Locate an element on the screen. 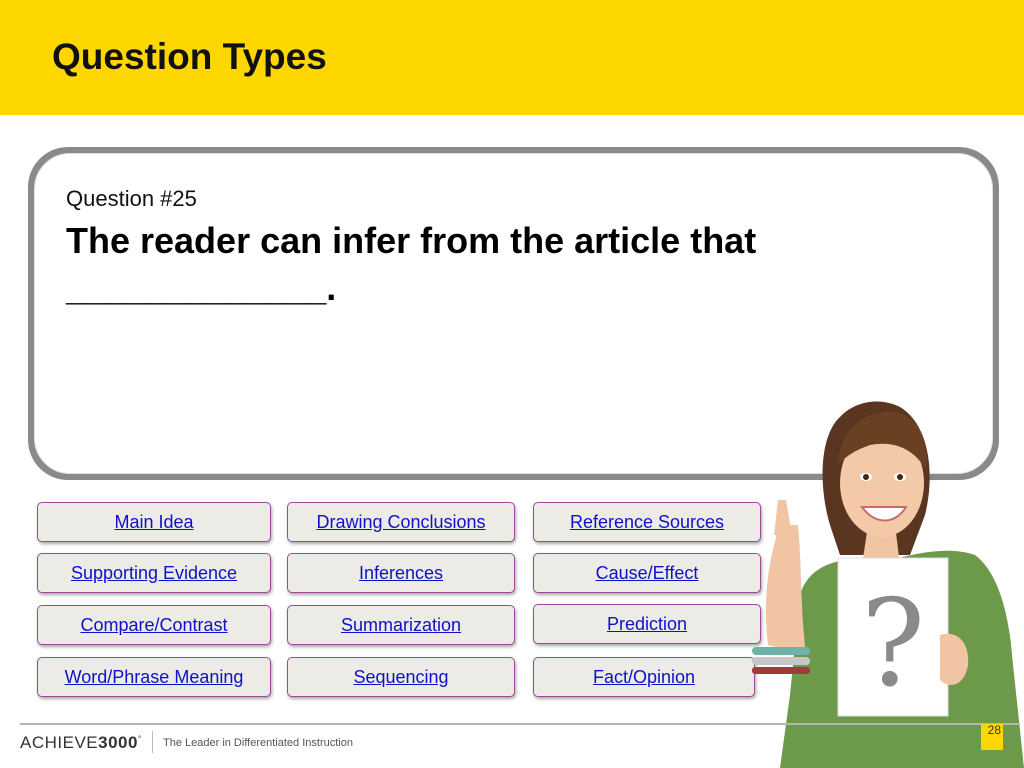  main-idea-button: Main Idea is located at coordinates (154, 522).